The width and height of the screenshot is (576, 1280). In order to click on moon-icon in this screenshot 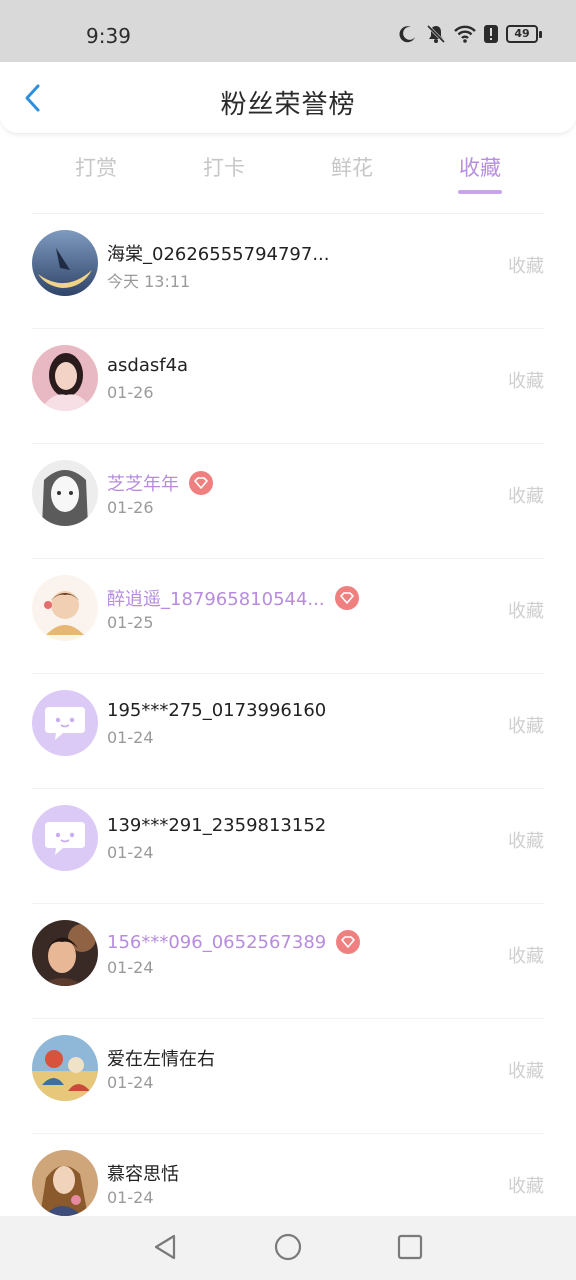, I will do `click(408, 34)`.